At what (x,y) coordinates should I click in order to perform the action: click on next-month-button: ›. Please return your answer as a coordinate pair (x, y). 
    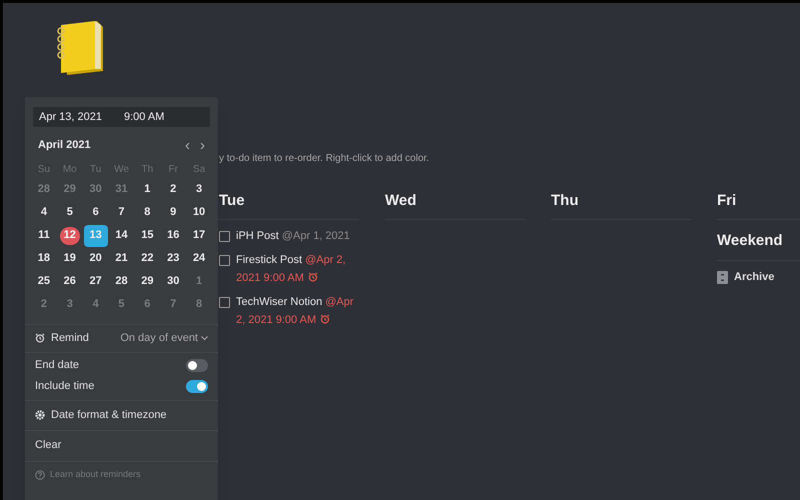
    Looking at the image, I should click on (202, 145).